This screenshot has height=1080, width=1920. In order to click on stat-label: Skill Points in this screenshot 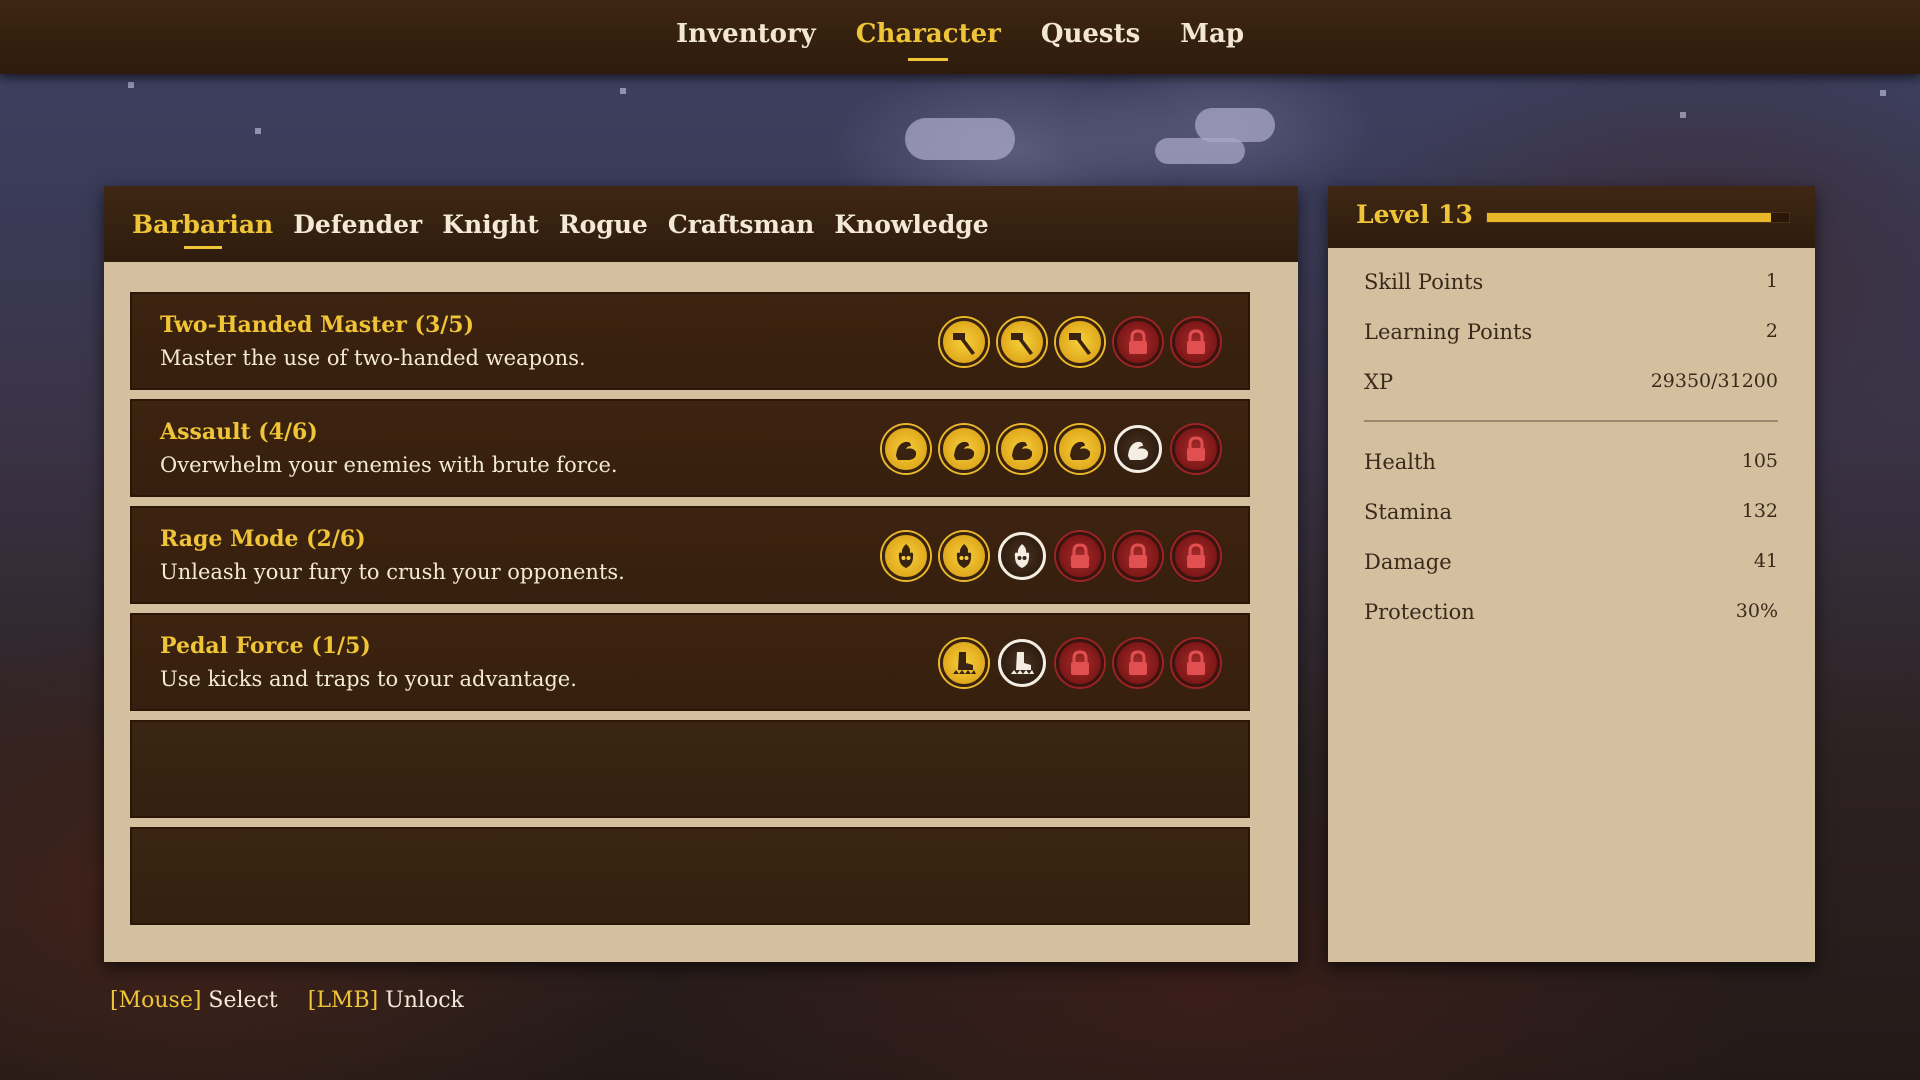, I will do `click(1424, 282)`.